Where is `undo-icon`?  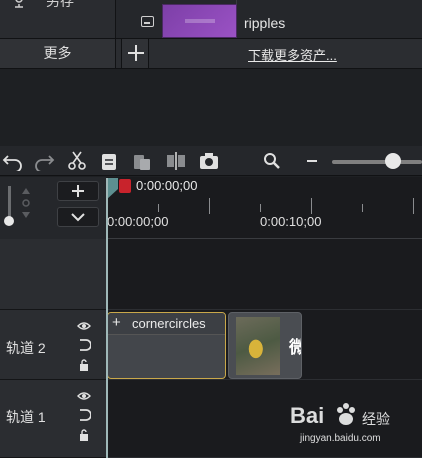 undo-icon is located at coordinates (13, 162).